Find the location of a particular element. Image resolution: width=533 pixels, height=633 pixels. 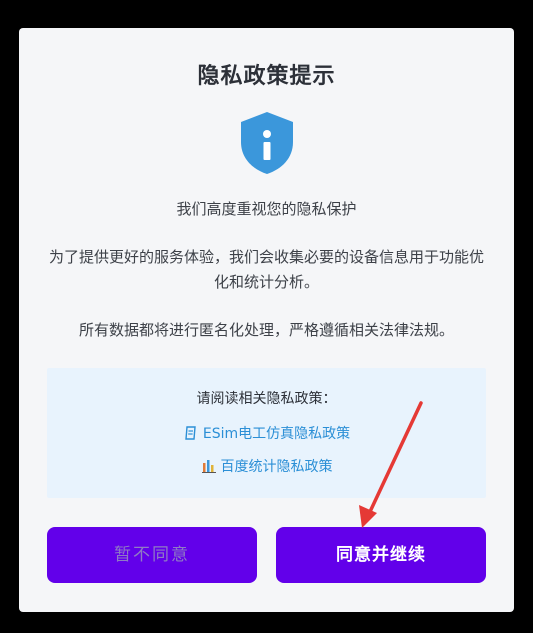

baidu-stats-policy-link: 百度统计隐私政策 is located at coordinates (266, 467).